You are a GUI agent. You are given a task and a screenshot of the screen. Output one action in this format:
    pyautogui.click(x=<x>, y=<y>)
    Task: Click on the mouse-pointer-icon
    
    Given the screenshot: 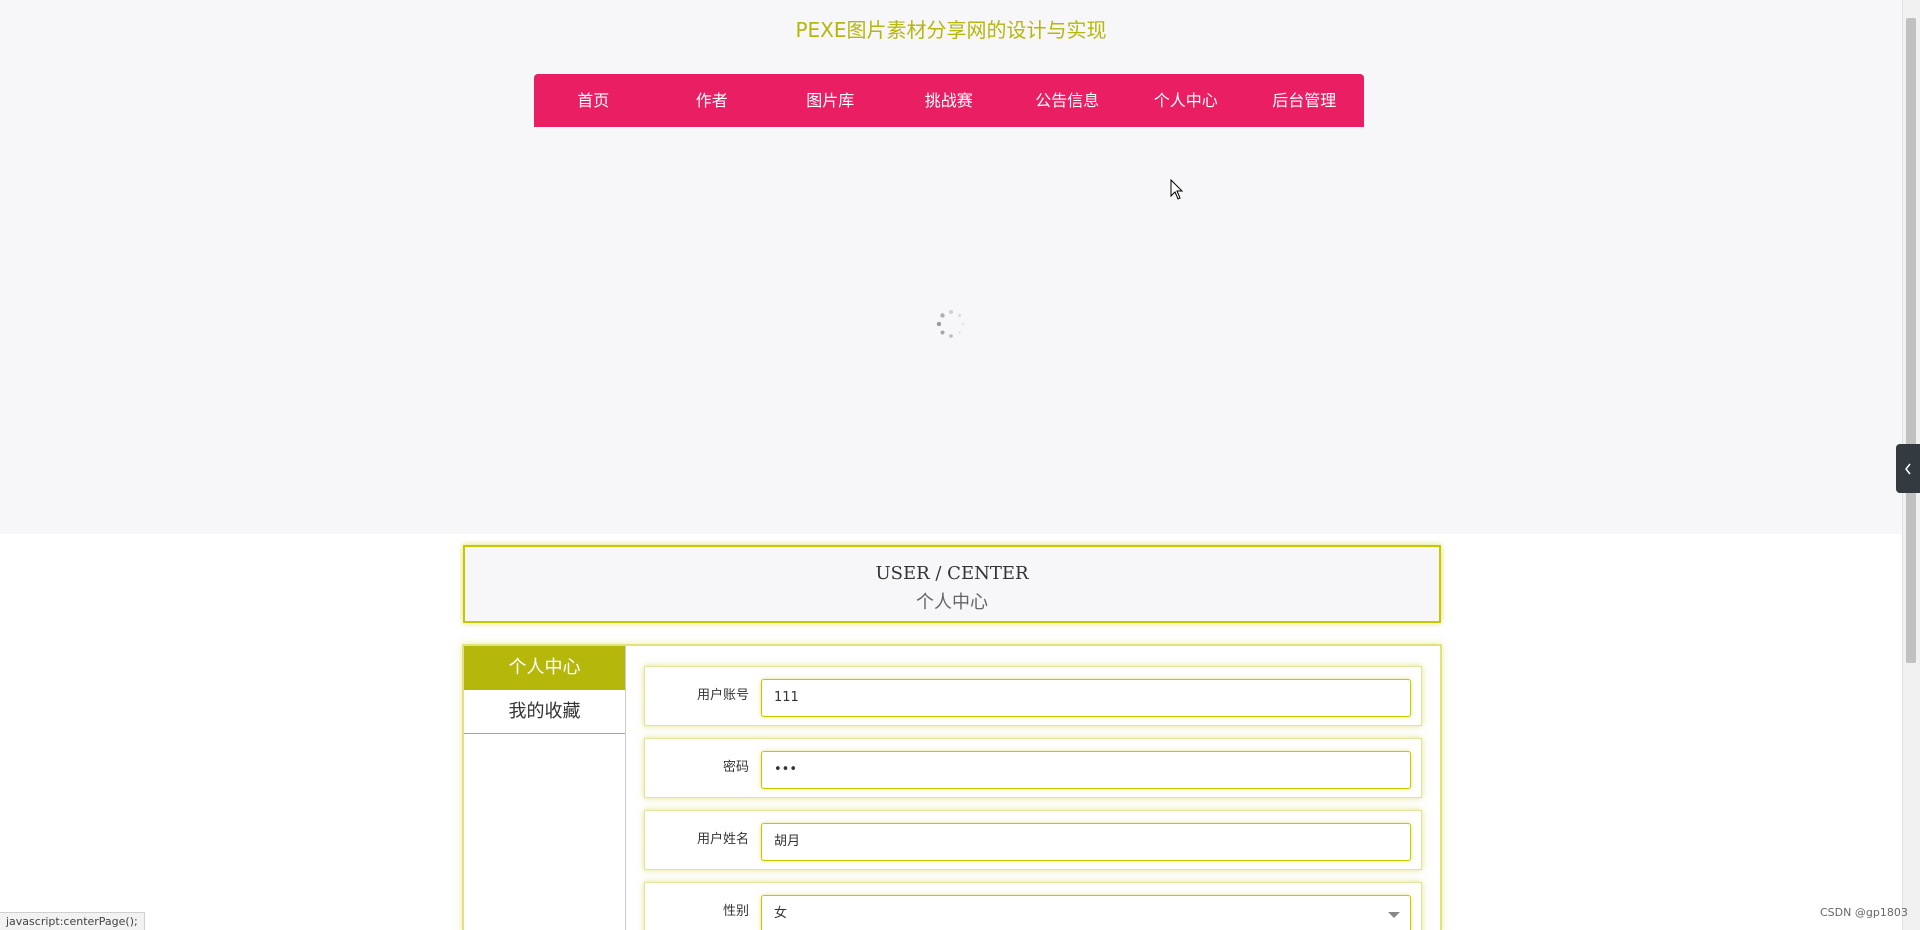 What is the action you would take?
    pyautogui.click(x=1177, y=189)
    